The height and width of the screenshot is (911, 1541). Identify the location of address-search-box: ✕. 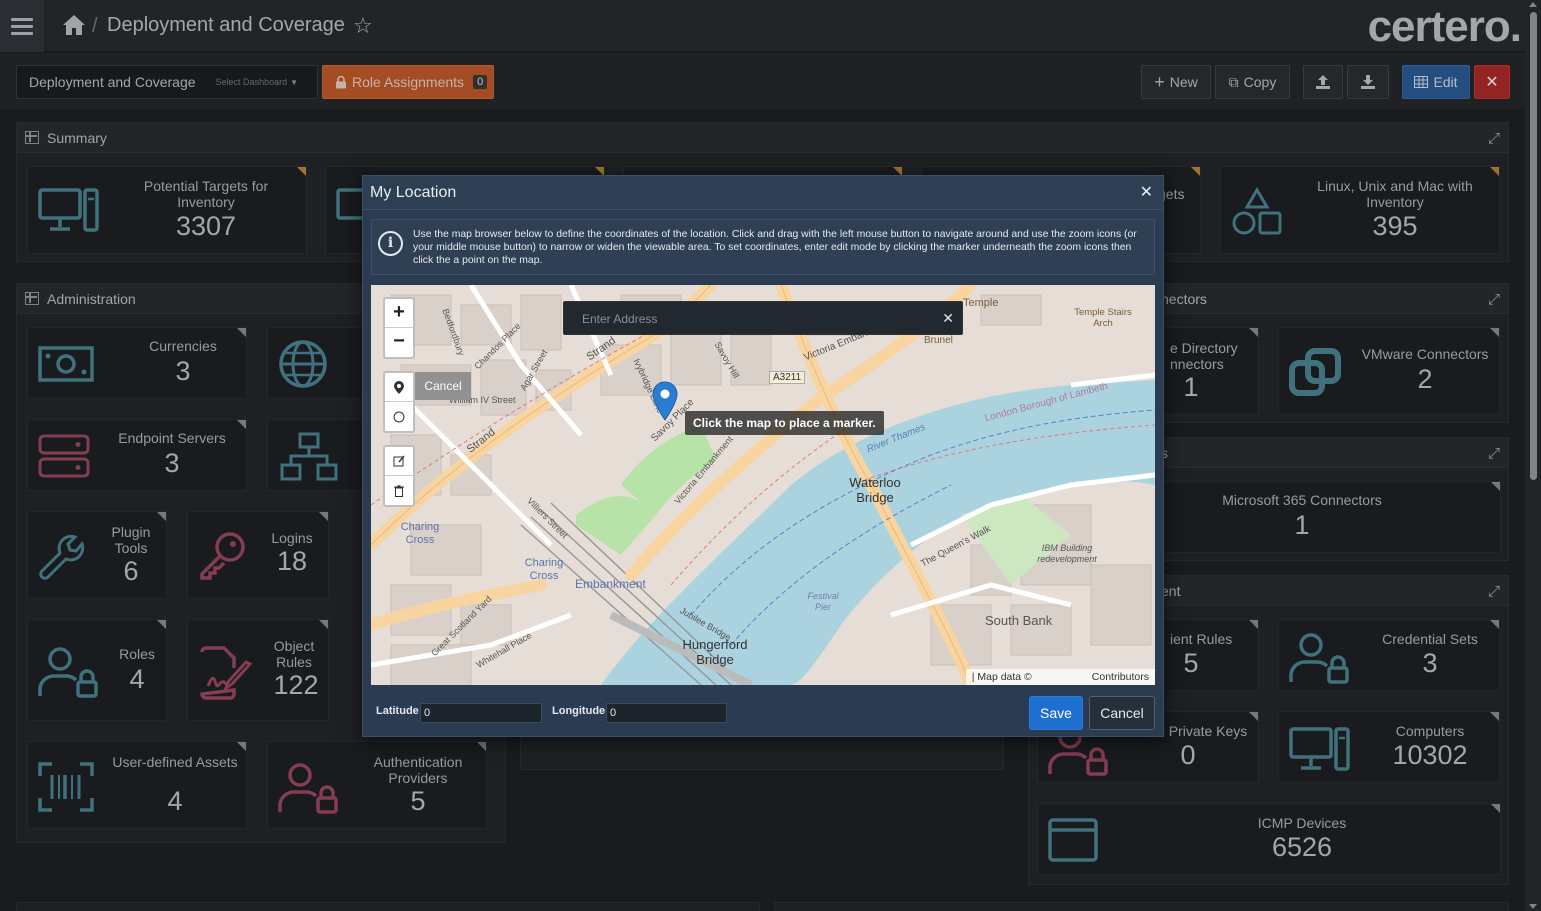
(763, 318).